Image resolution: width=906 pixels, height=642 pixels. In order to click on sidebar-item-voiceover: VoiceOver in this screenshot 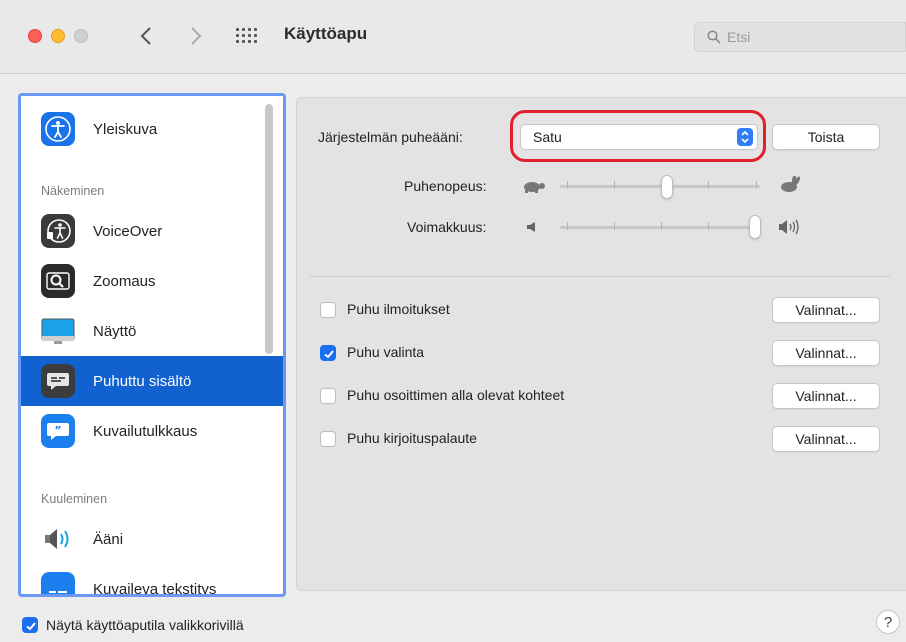, I will do `click(152, 231)`.